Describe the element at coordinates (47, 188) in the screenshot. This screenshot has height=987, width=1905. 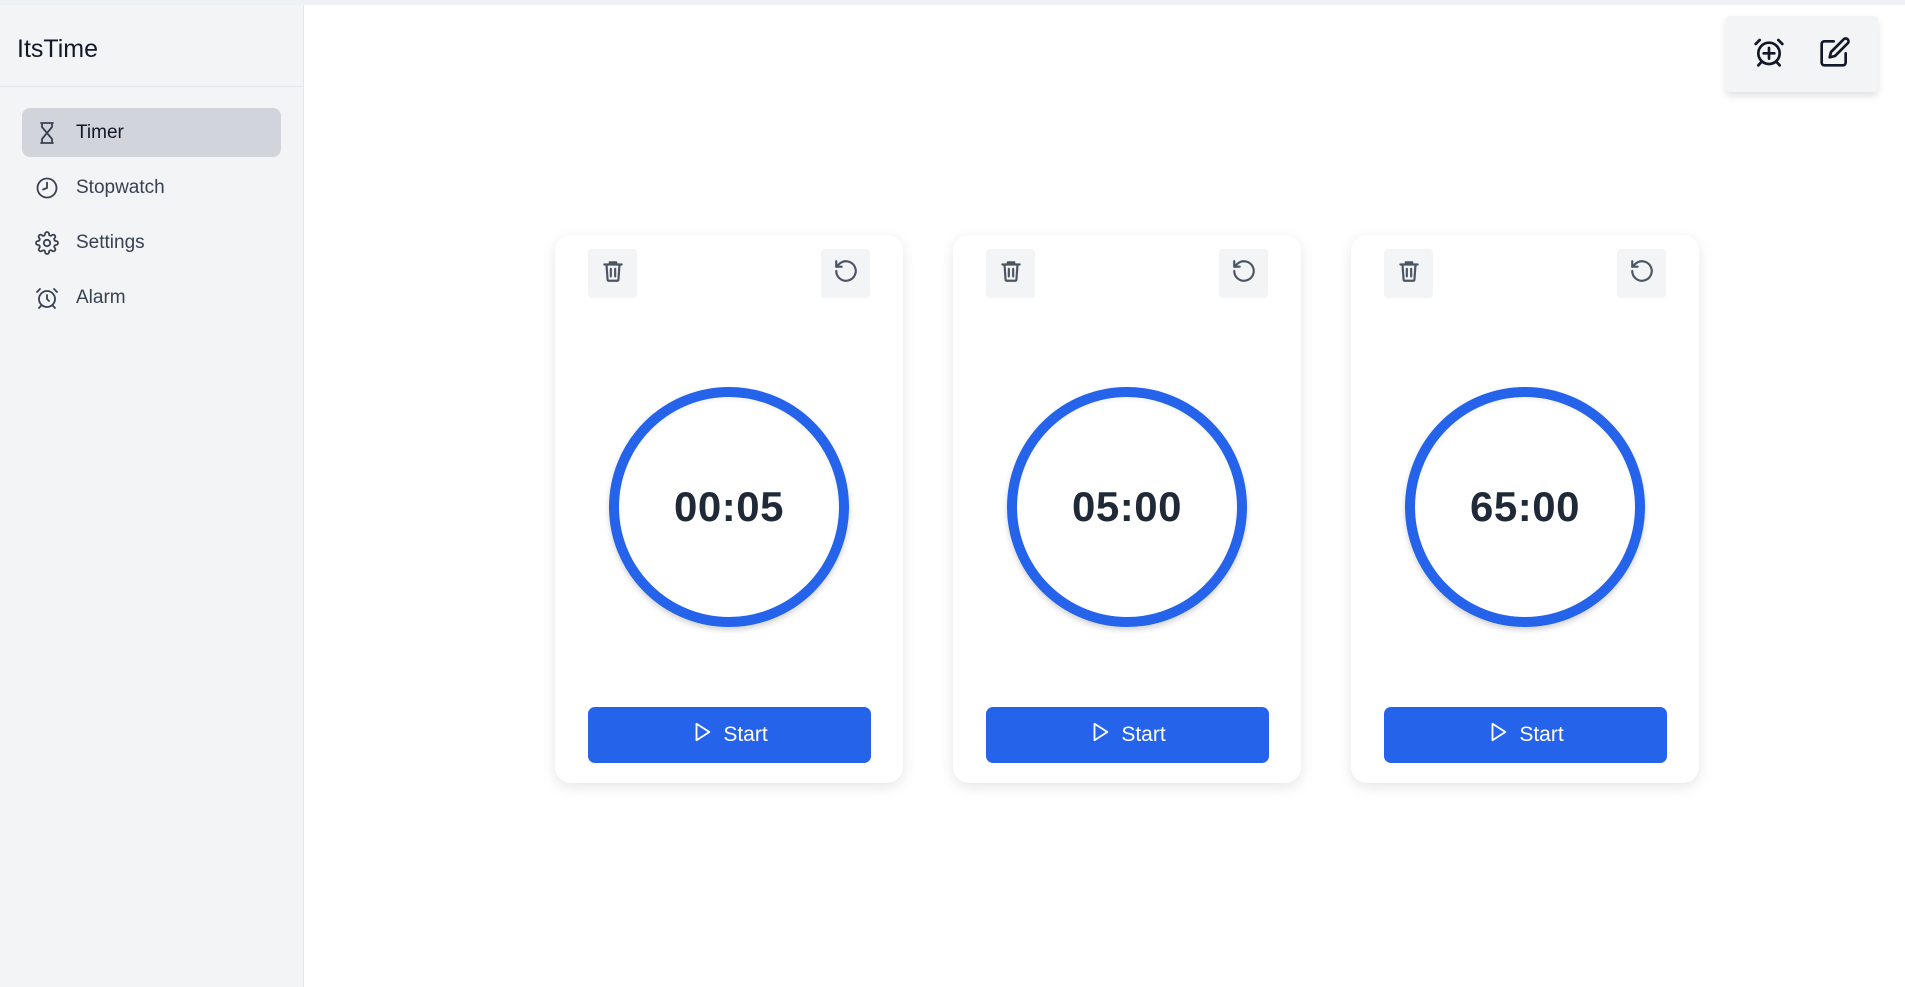
I see `clock-icon` at that location.